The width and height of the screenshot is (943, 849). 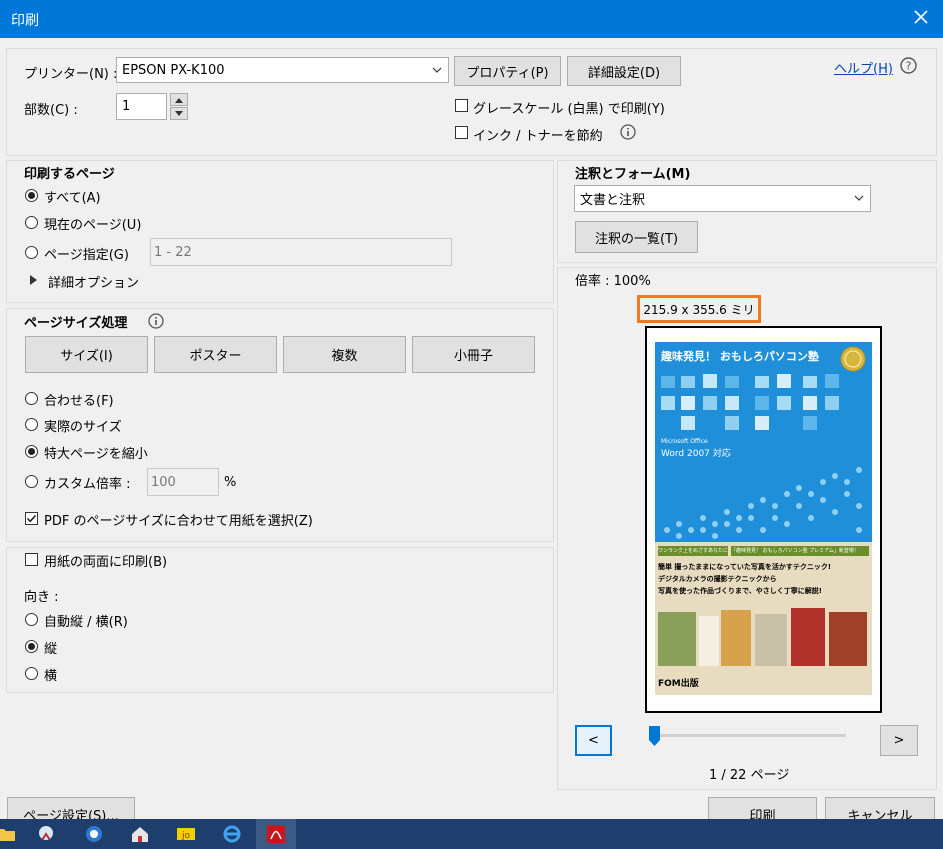 I want to click on copies-label: 部数(C) :, so click(x=51, y=110).